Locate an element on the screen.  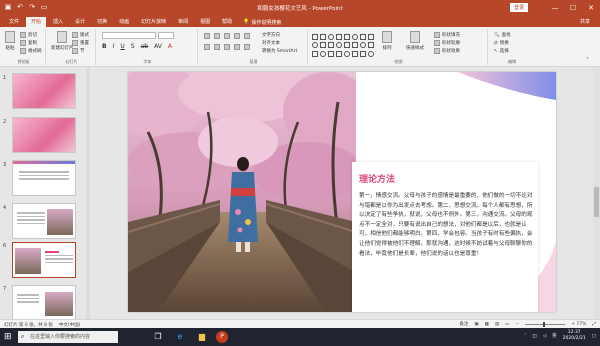
align-right-icon is located at coordinates (227, 47).